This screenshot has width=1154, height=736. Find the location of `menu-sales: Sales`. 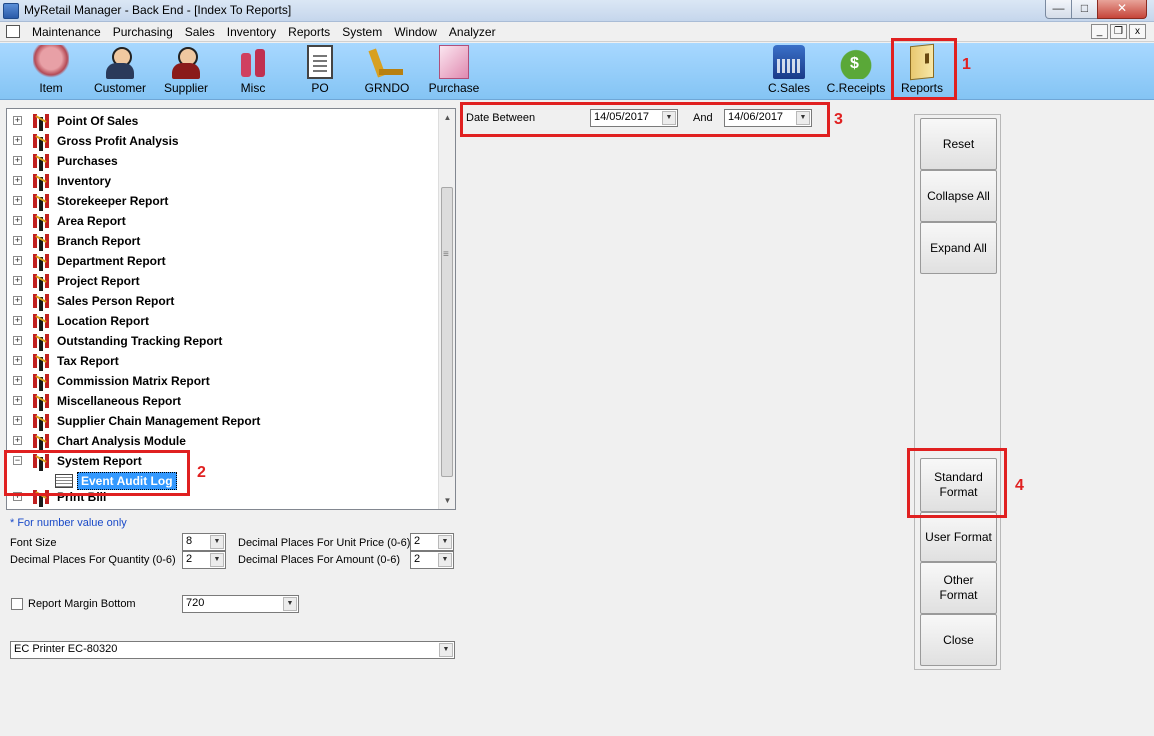

menu-sales: Sales is located at coordinates (200, 32).